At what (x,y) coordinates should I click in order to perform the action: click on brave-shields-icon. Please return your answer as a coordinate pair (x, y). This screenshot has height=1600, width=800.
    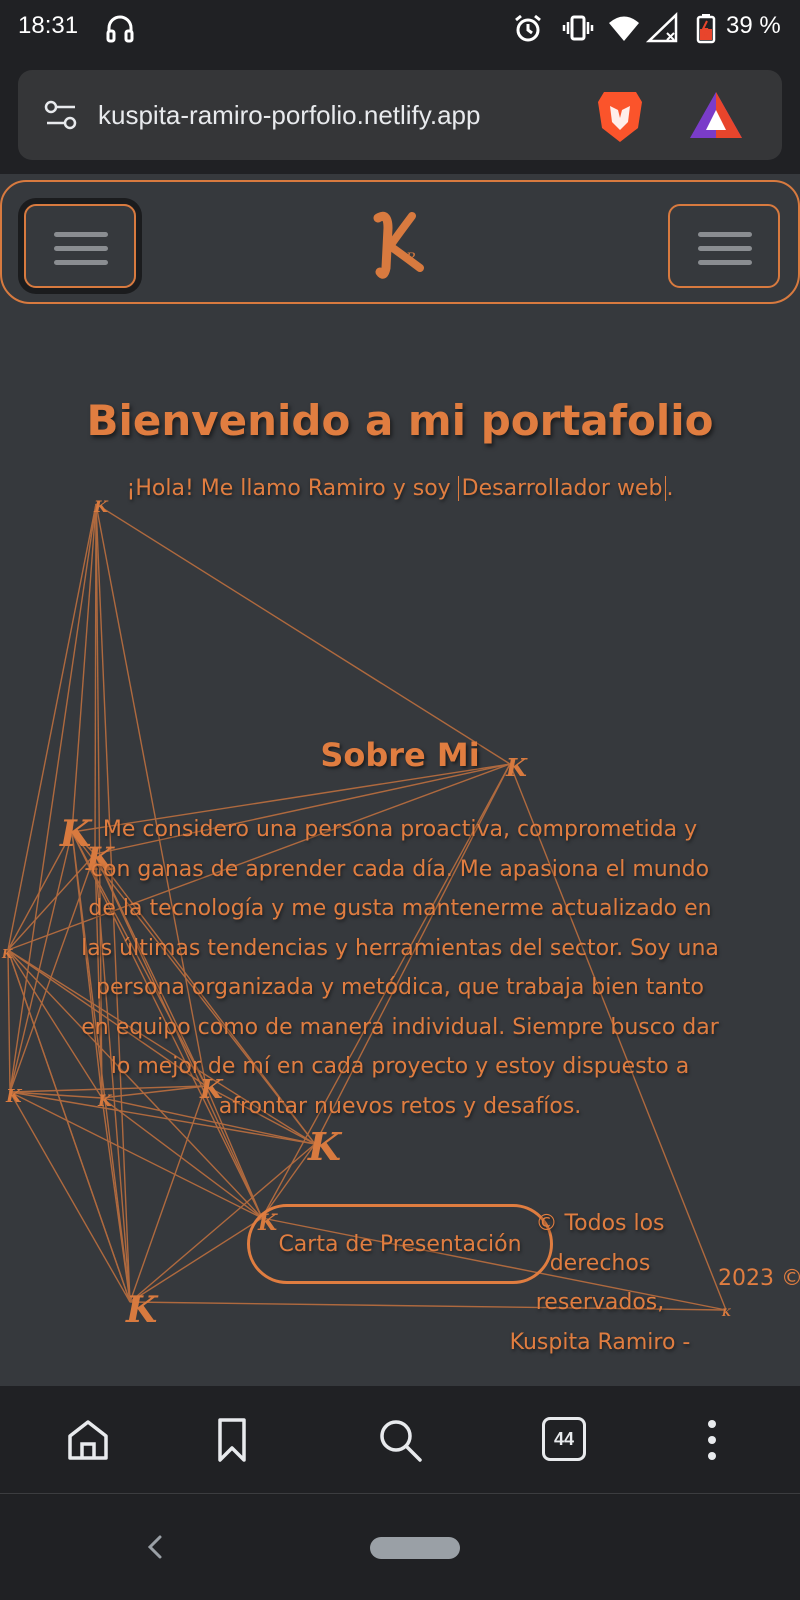
    Looking at the image, I should click on (620, 116).